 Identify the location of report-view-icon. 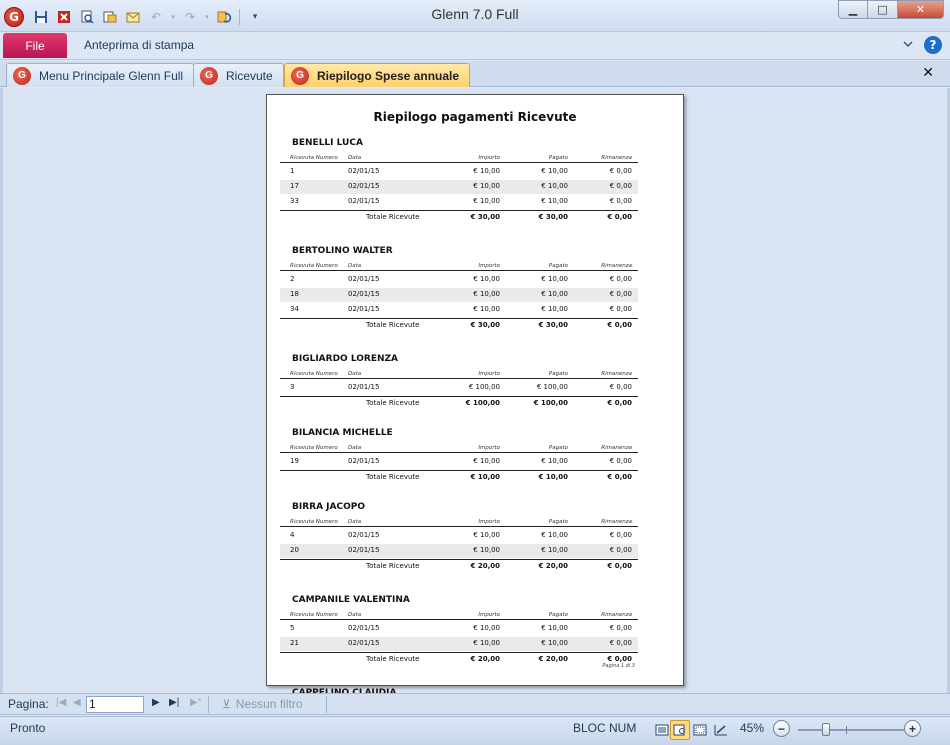
(662, 730).